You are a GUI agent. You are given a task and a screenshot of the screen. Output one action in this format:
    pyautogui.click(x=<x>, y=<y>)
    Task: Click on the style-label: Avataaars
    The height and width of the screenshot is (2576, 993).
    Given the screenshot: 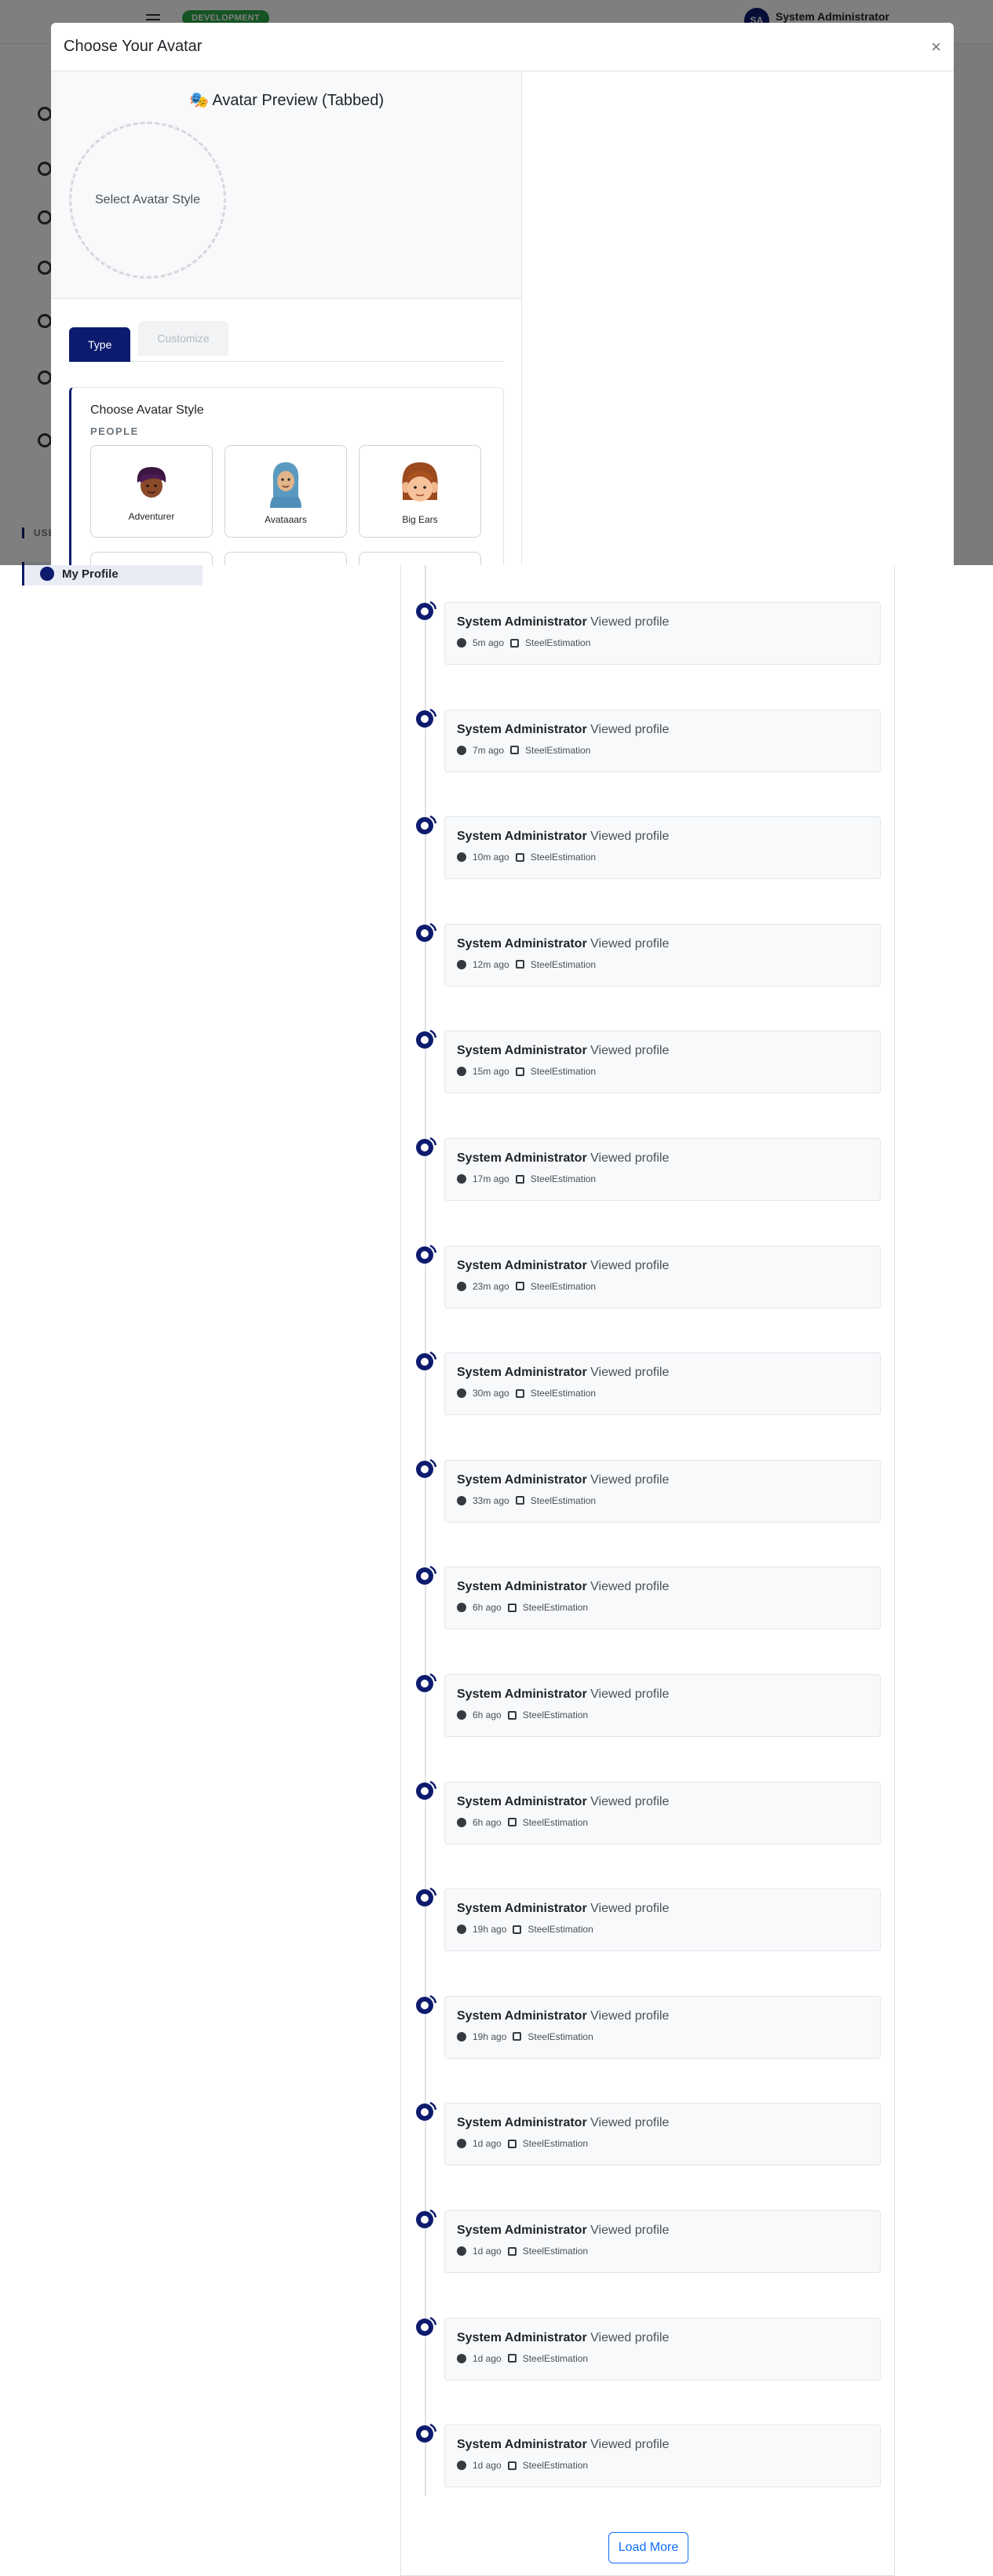 What is the action you would take?
    pyautogui.click(x=286, y=519)
    